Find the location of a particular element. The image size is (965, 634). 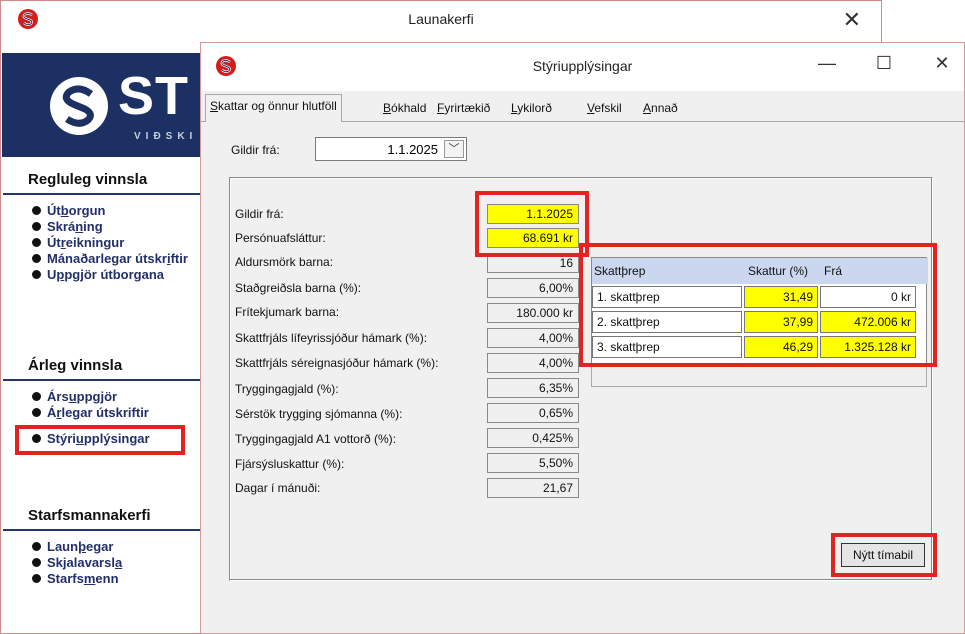

tab-taxes: Skattar og önnur hlutföll is located at coordinates (273, 108).